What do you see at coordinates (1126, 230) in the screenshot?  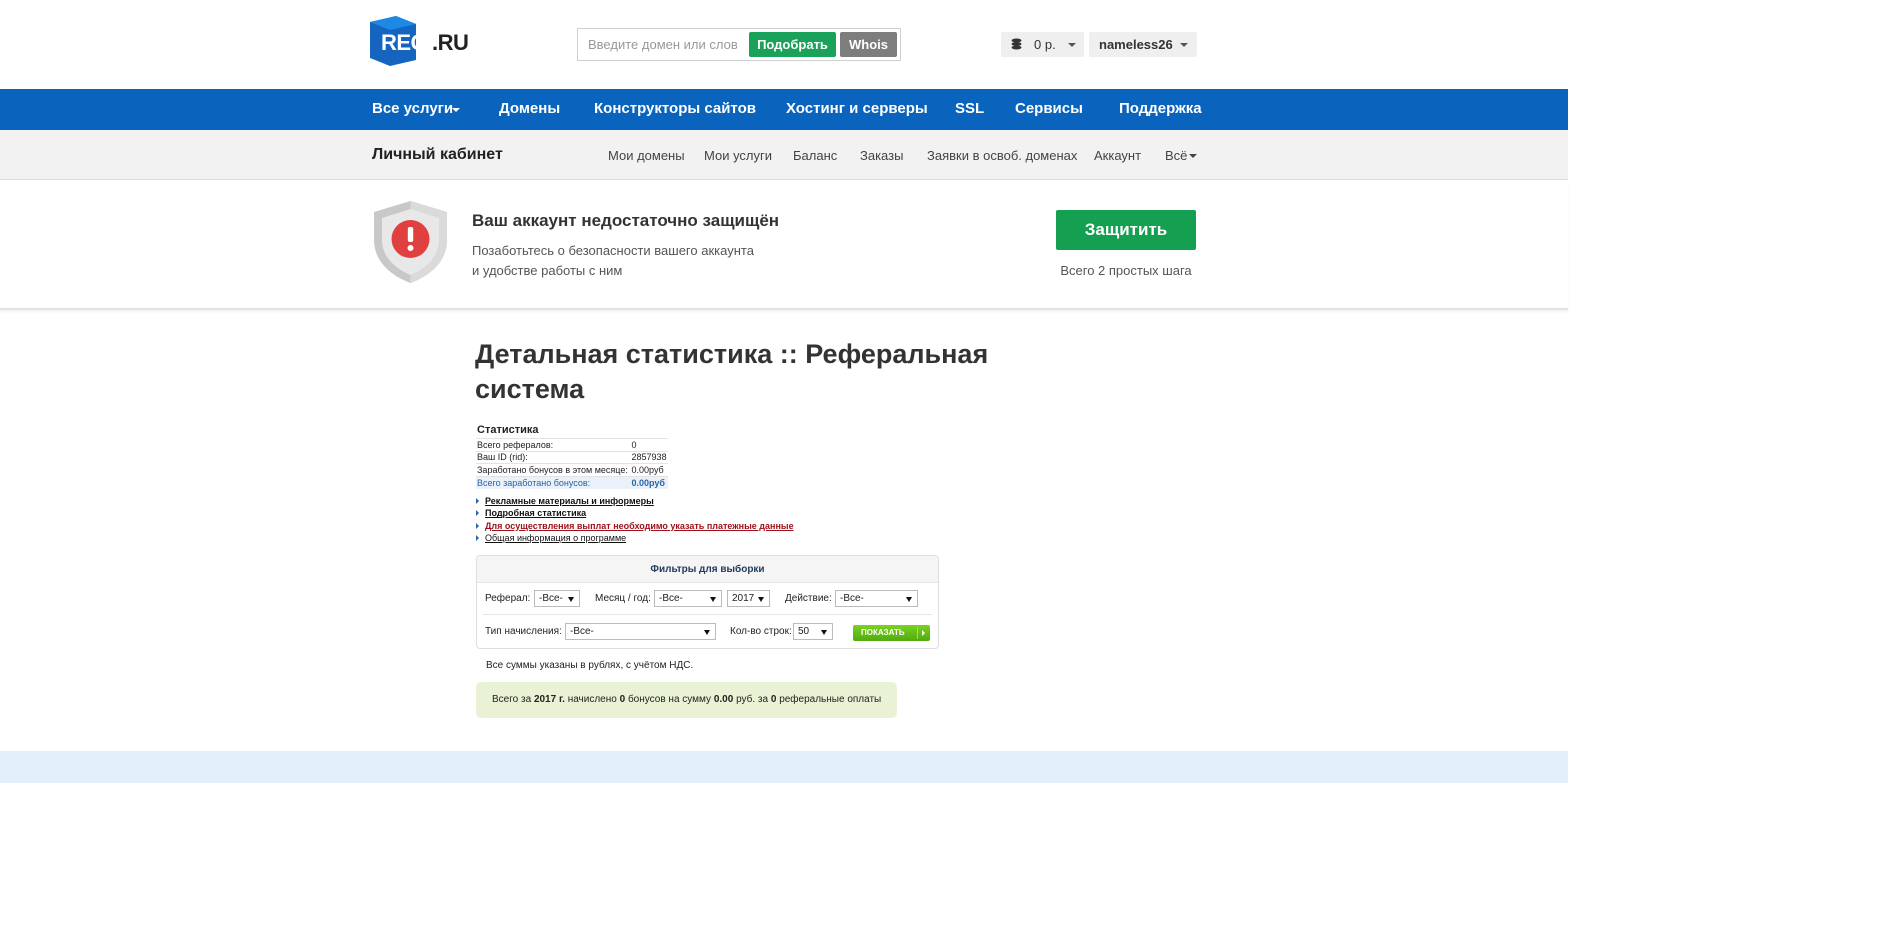 I see `protect-account-button: Защитить` at bounding box center [1126, 230].